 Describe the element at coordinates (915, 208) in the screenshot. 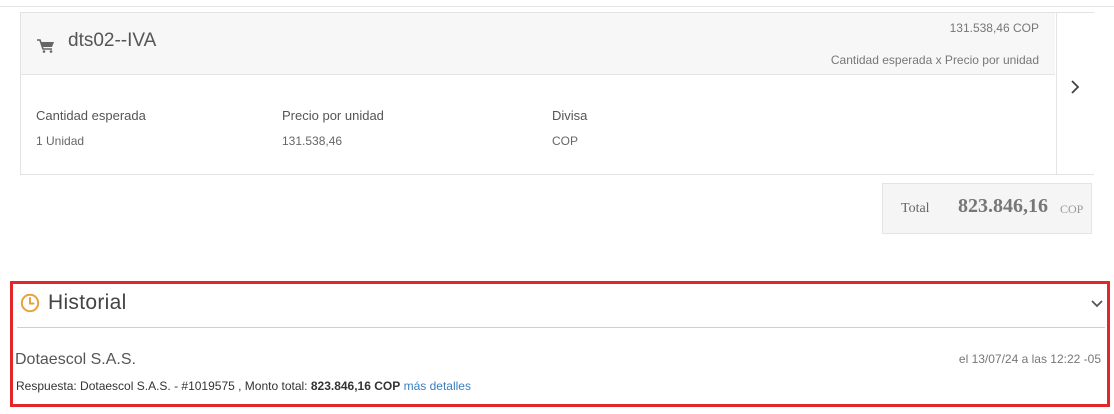

I see `total-label: Total` at that location.